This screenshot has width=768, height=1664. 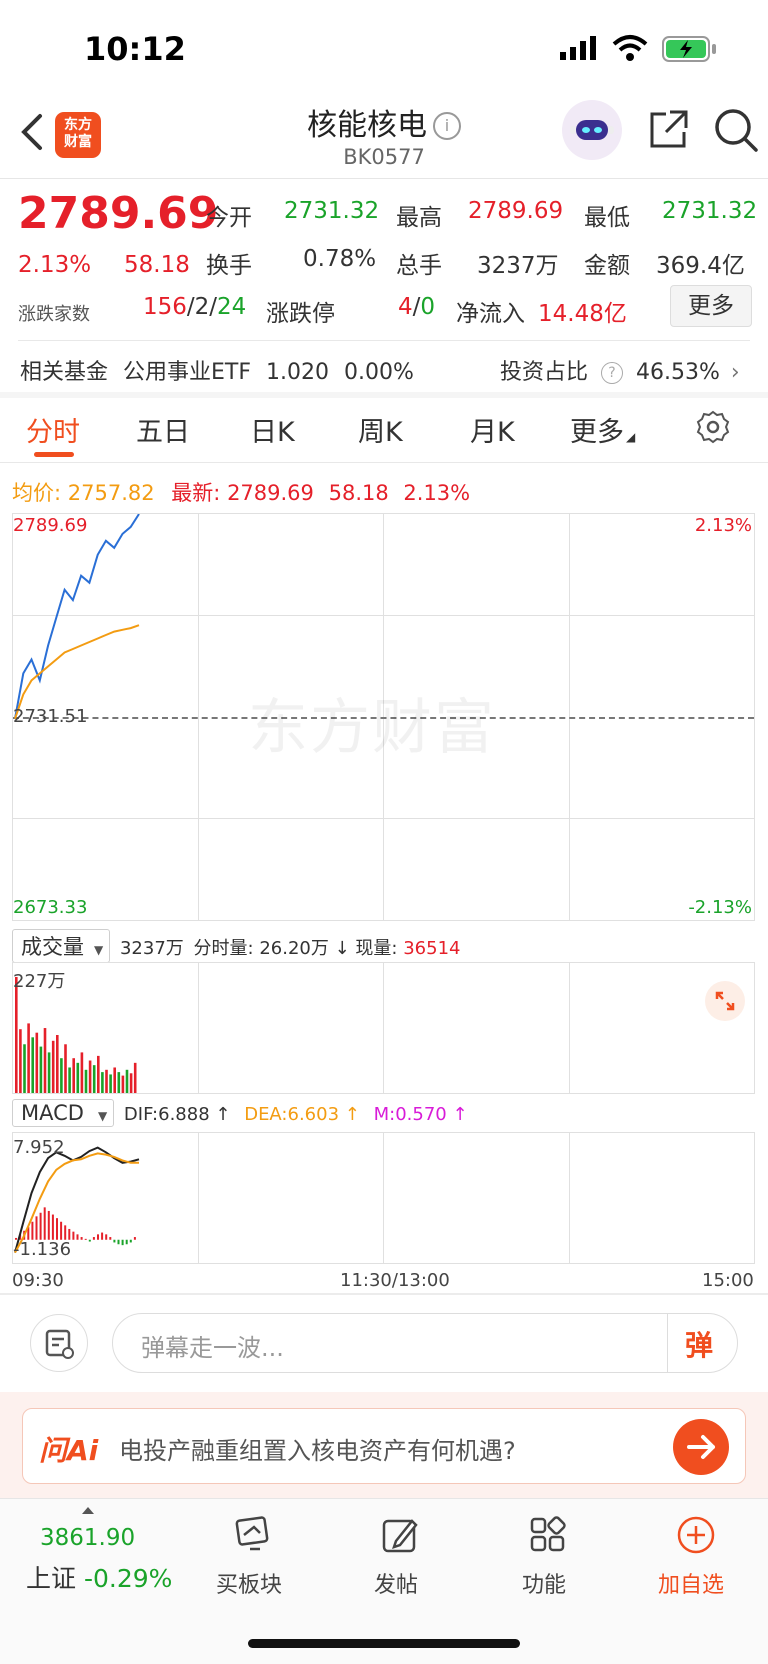 What do you see at coordinates (678, 372) in the screenshot?
I see `ratio-value: 46.53%` at bounding box center [678, 372].